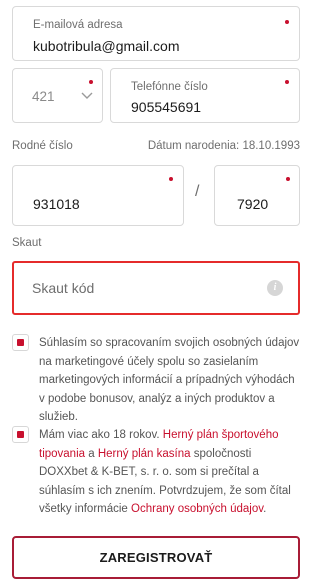 The image size is (320, 588). I want to click on email-field: E-mailová adresa kubotribula@gmail.com, so click(156, 33).